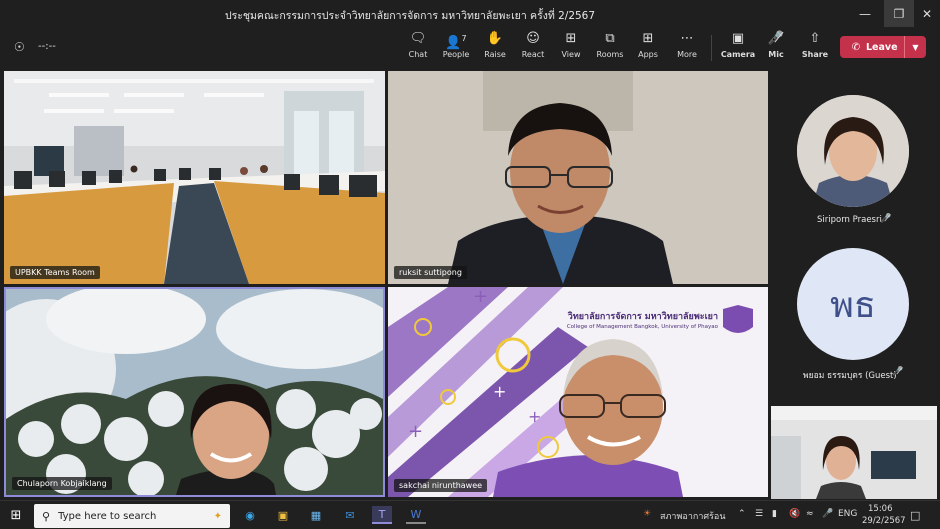  I want to click on self-view-tile, so click(854, 452).